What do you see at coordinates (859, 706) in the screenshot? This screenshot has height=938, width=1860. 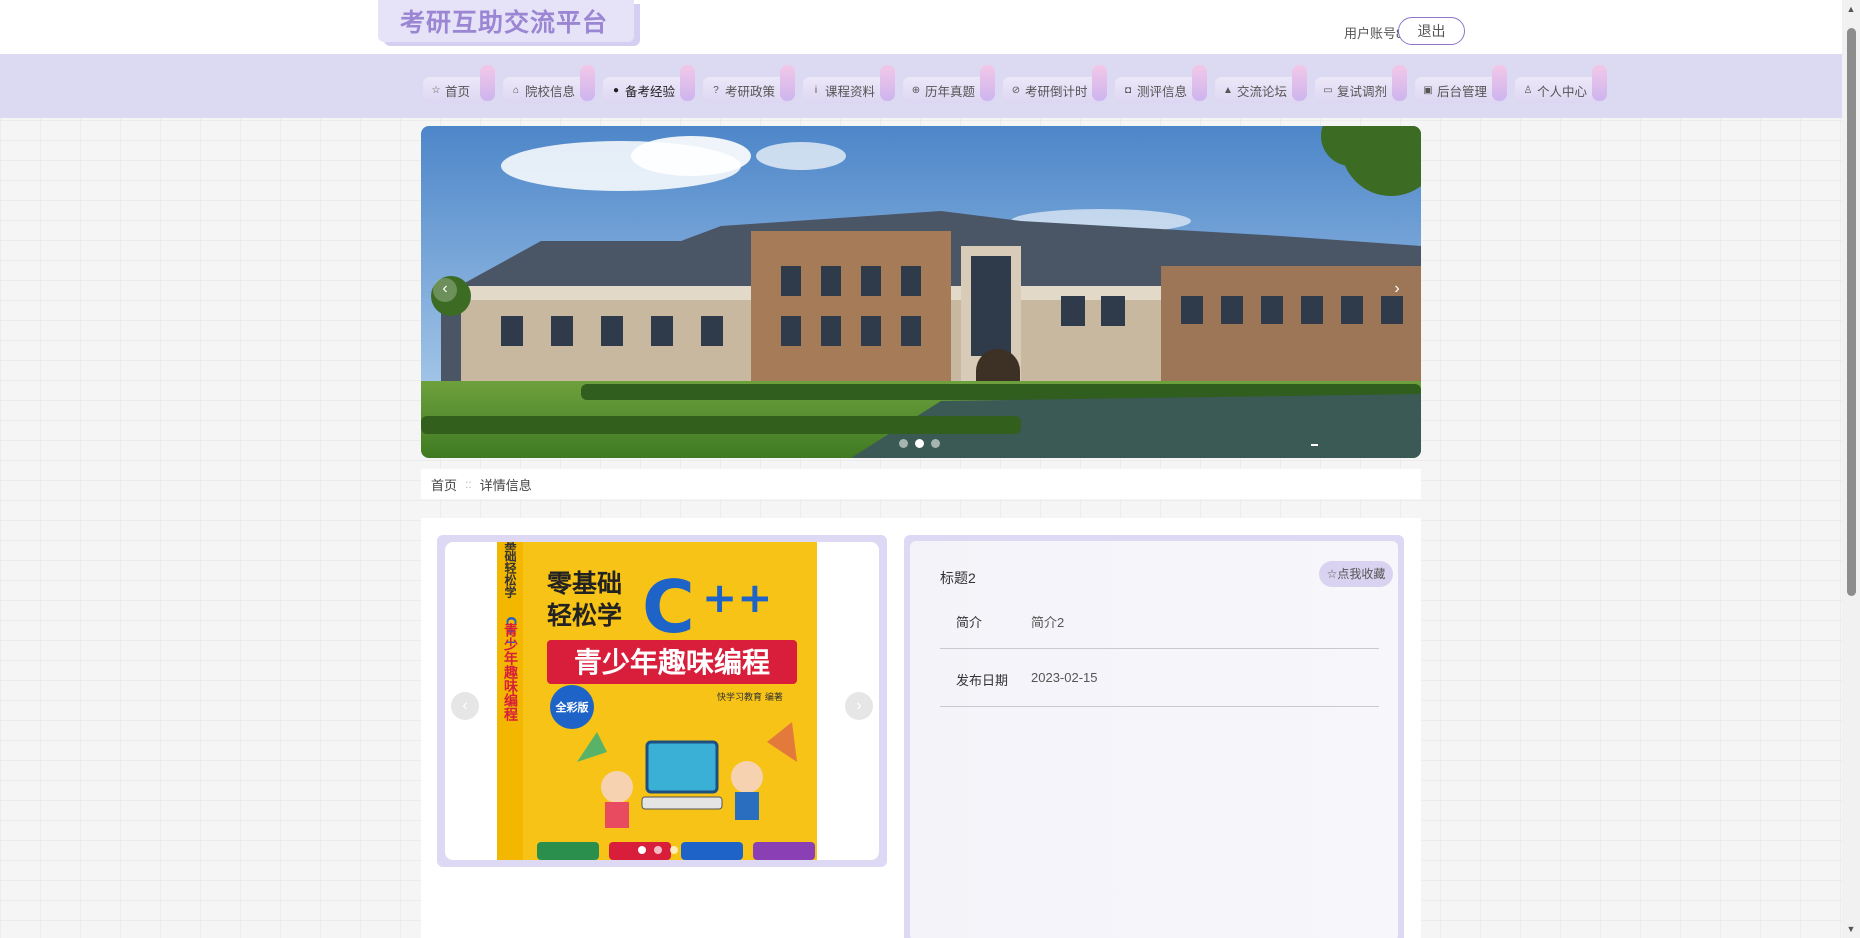 I see `gallery-next-button: ›` at bounding box center [859, 706].